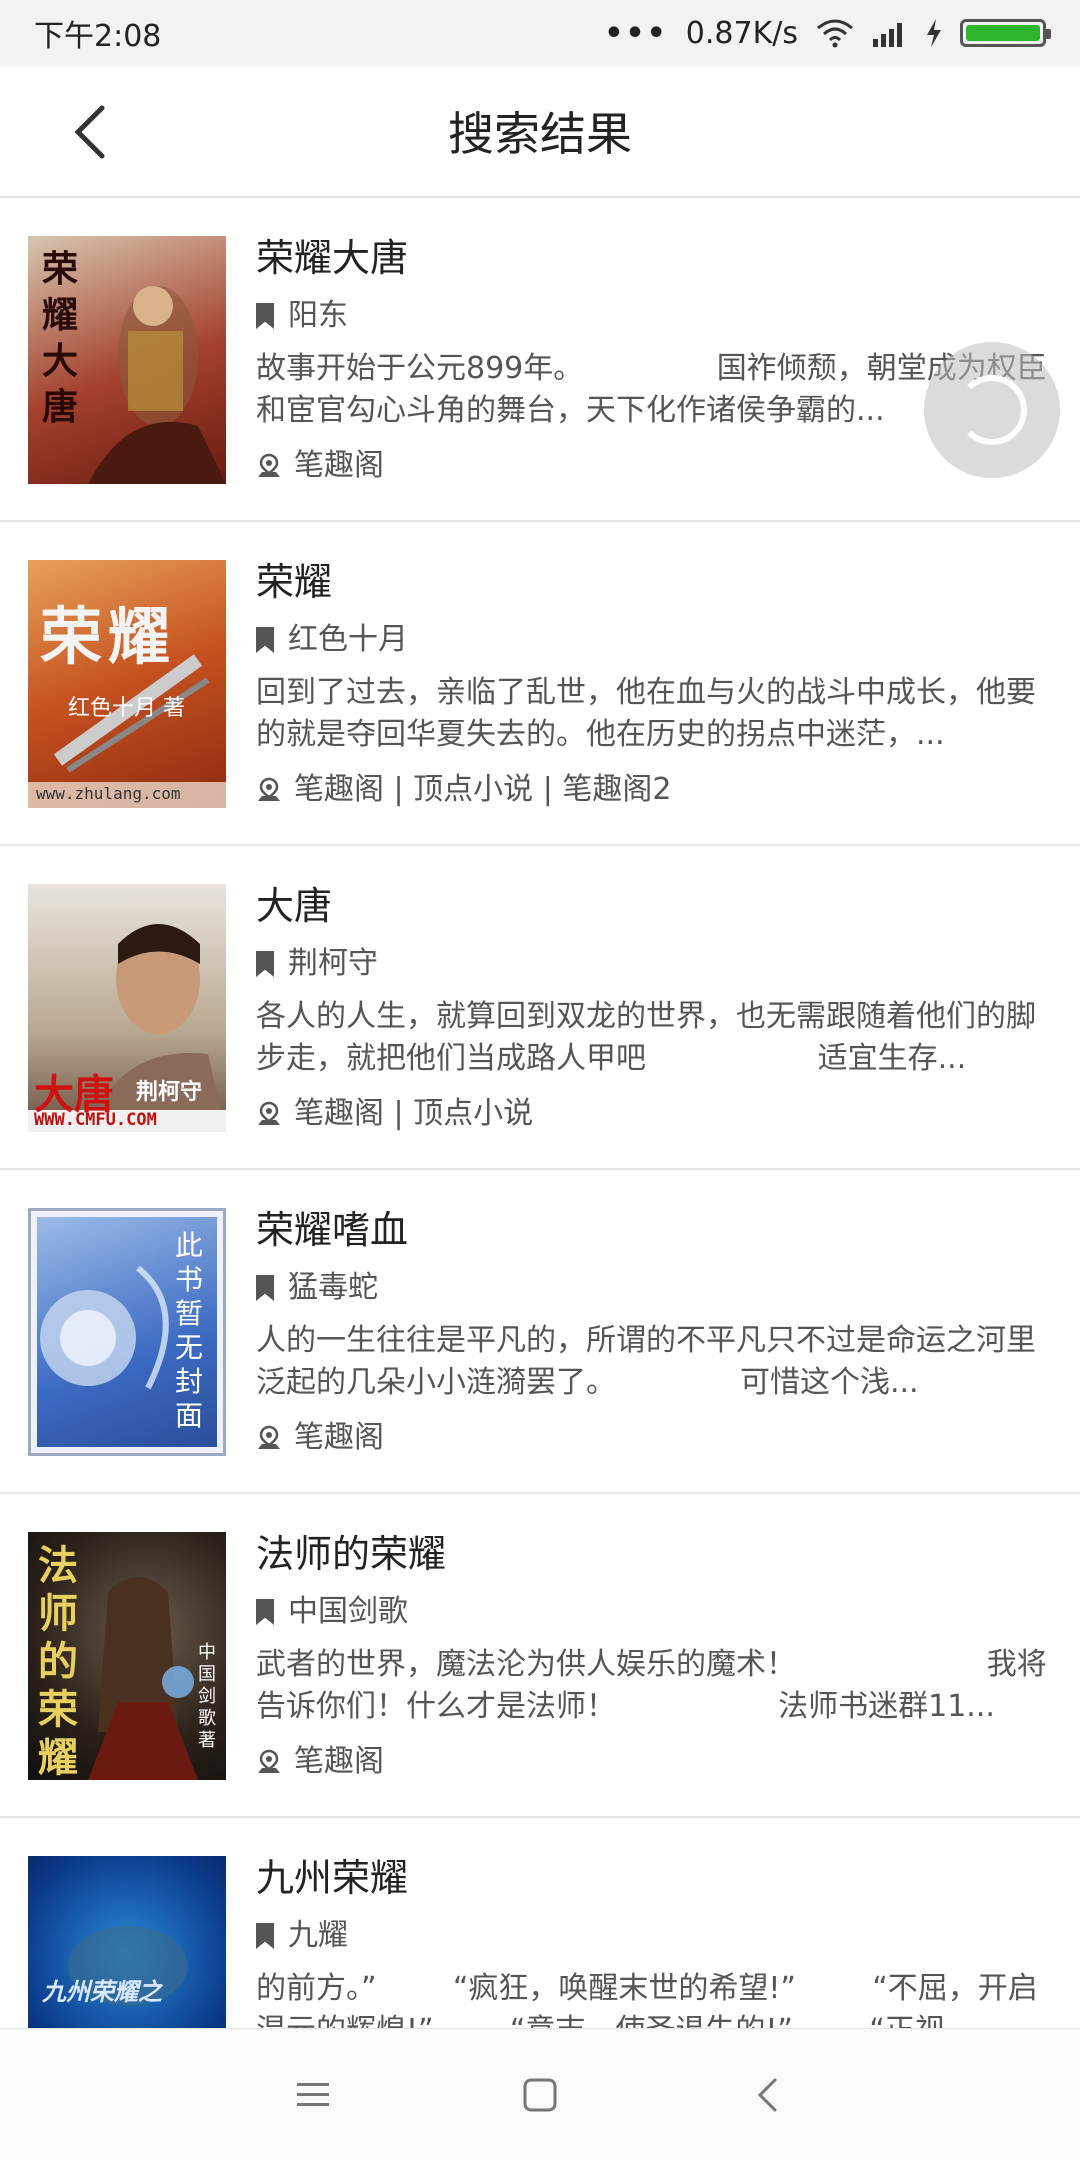 The height and width of the screenshot is (2160, 1080). What do you see at coordinates (332, 1878) in the screenshot?
I see `book-title: 九州荣耀` at bounding box center [332, 1878].